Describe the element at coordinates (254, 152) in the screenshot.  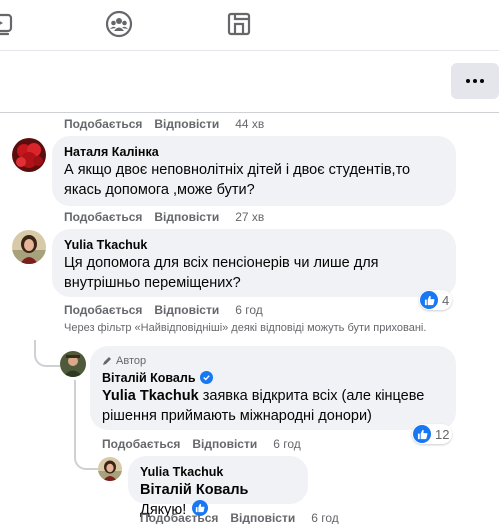
I see `comment-author: Наталя Калінка` at that location.